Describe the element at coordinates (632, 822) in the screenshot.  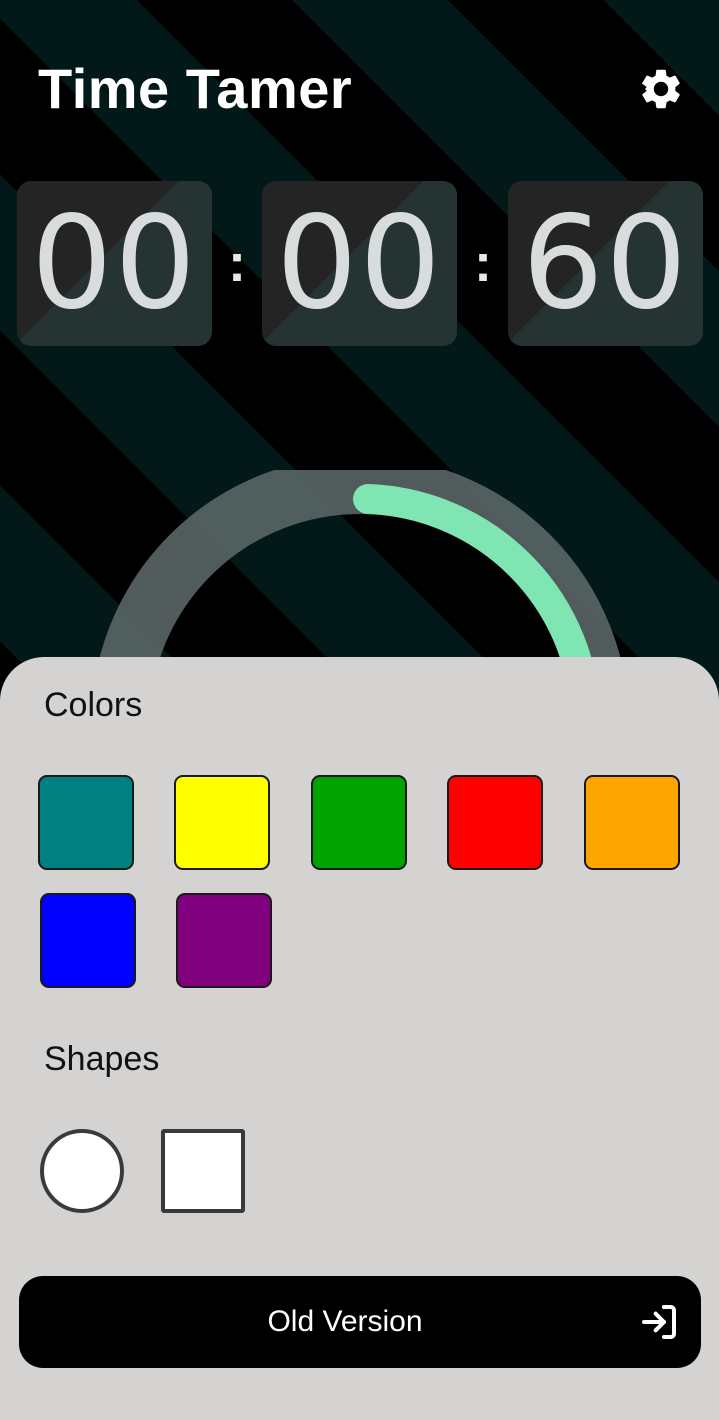
I see `color-swatch-orange` at that location.